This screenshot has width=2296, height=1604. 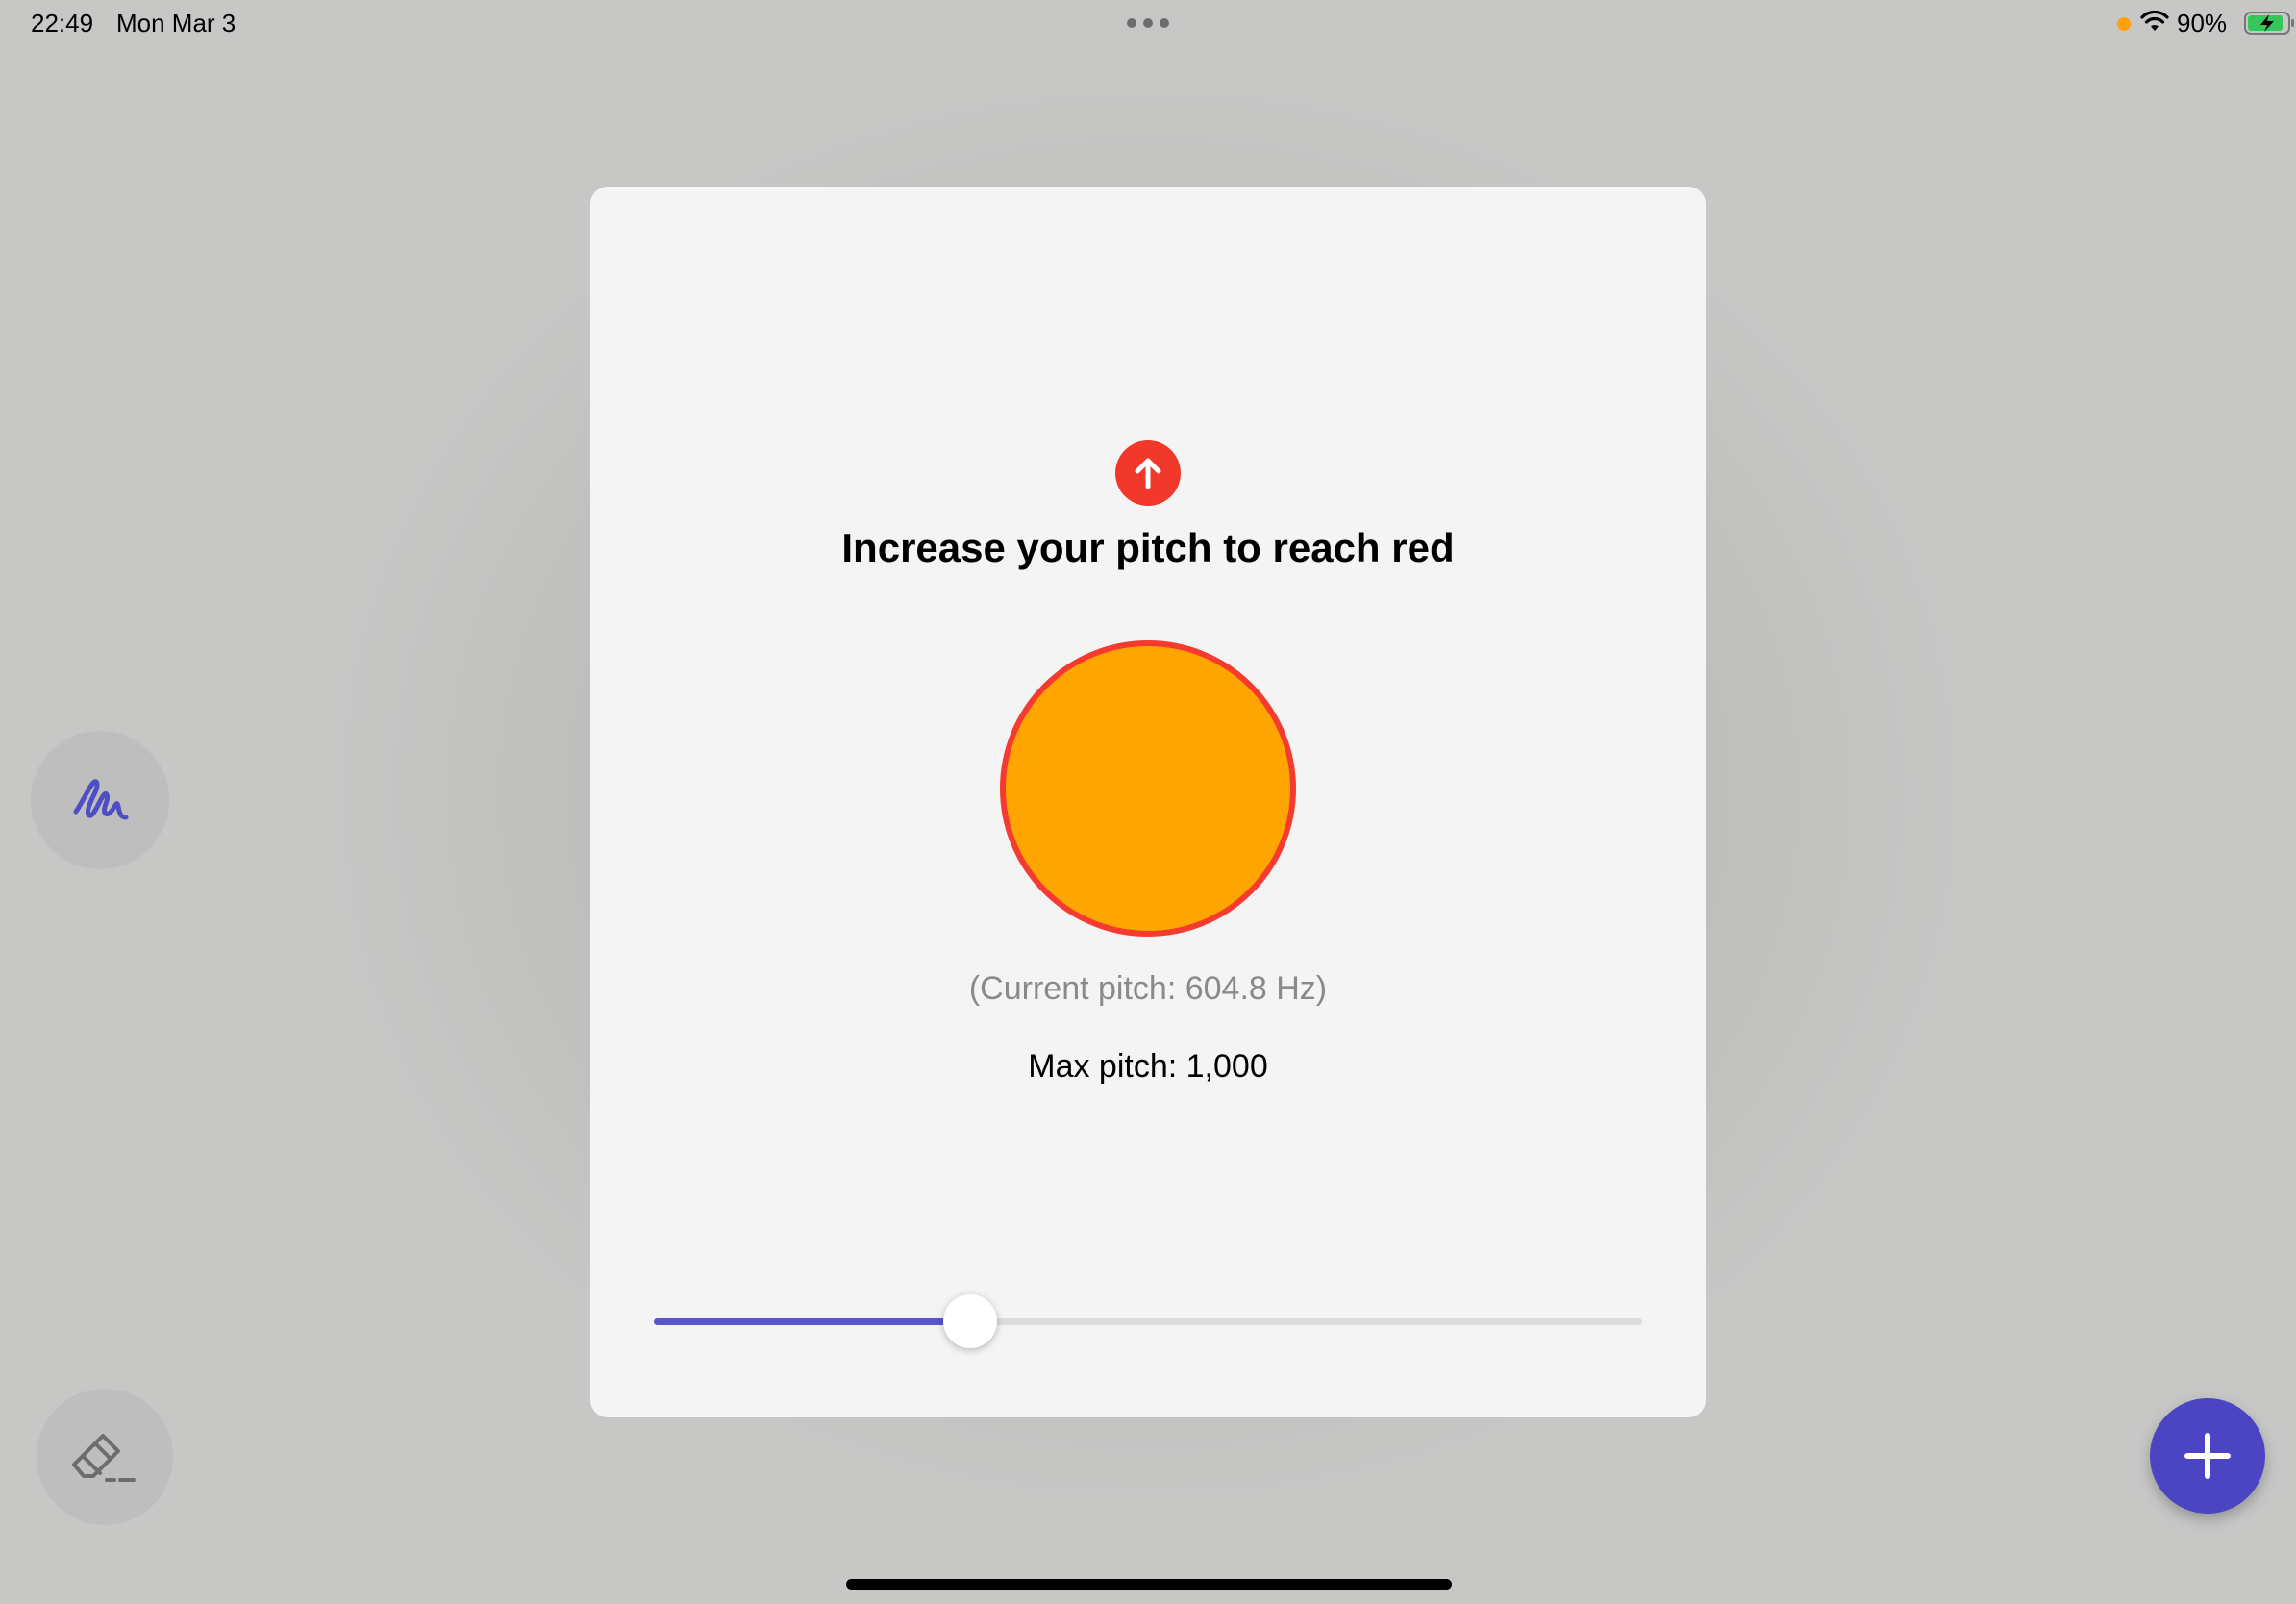 I want to click on battery-percent: 90%, so click(x=2202, y=23).